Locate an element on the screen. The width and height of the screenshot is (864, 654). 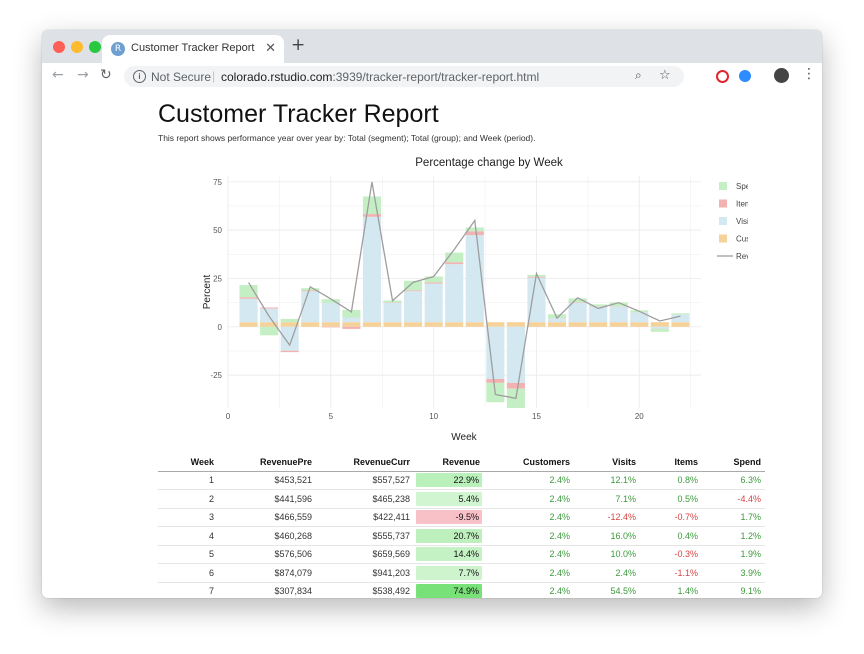
cell-pre: $453,521 is located at coordinates (267, 480).